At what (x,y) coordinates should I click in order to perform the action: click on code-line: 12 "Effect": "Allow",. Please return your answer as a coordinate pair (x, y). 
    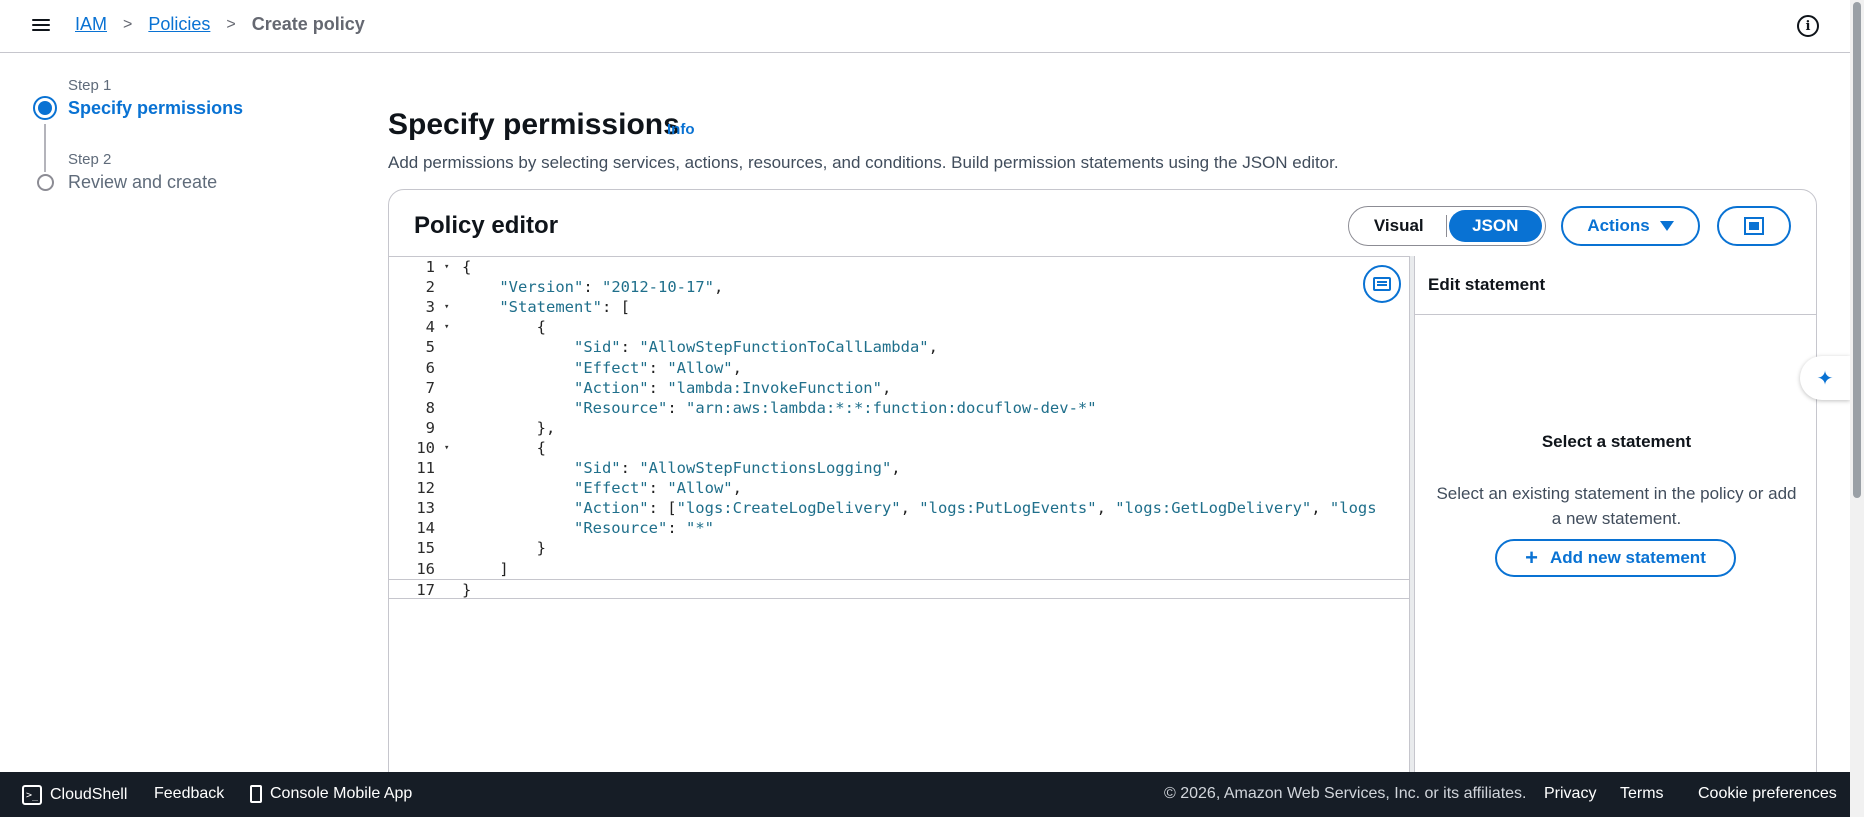
    Looking at the image, I should click on (899, 488).